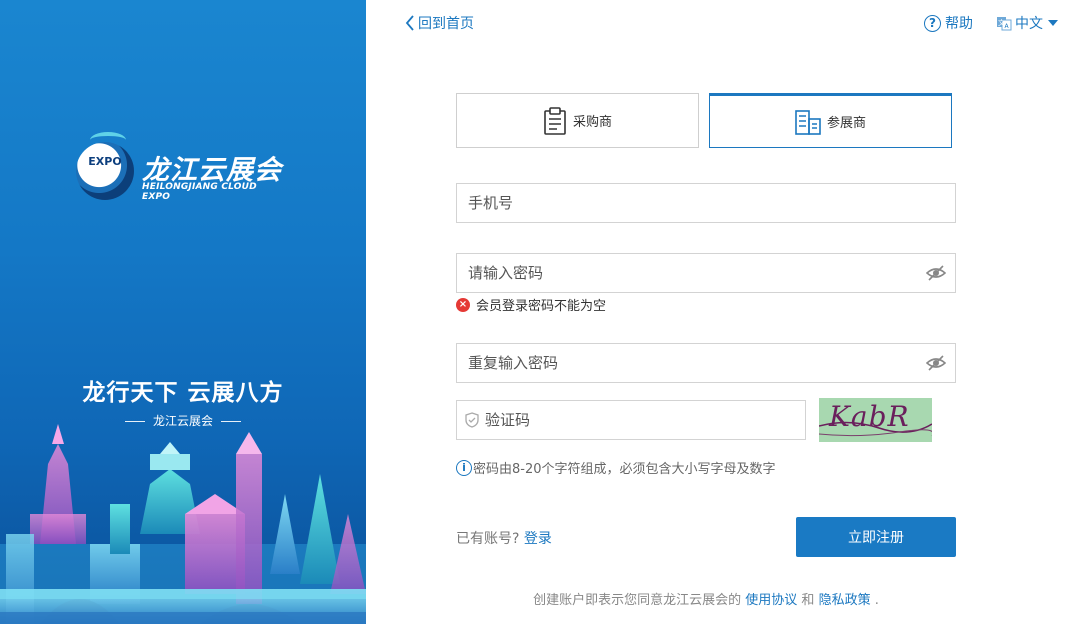  What do you see at coordinates (845, 600) in the screenshot?
I see `privacy-link: 隐私政策` at bounding box center [845, 600].